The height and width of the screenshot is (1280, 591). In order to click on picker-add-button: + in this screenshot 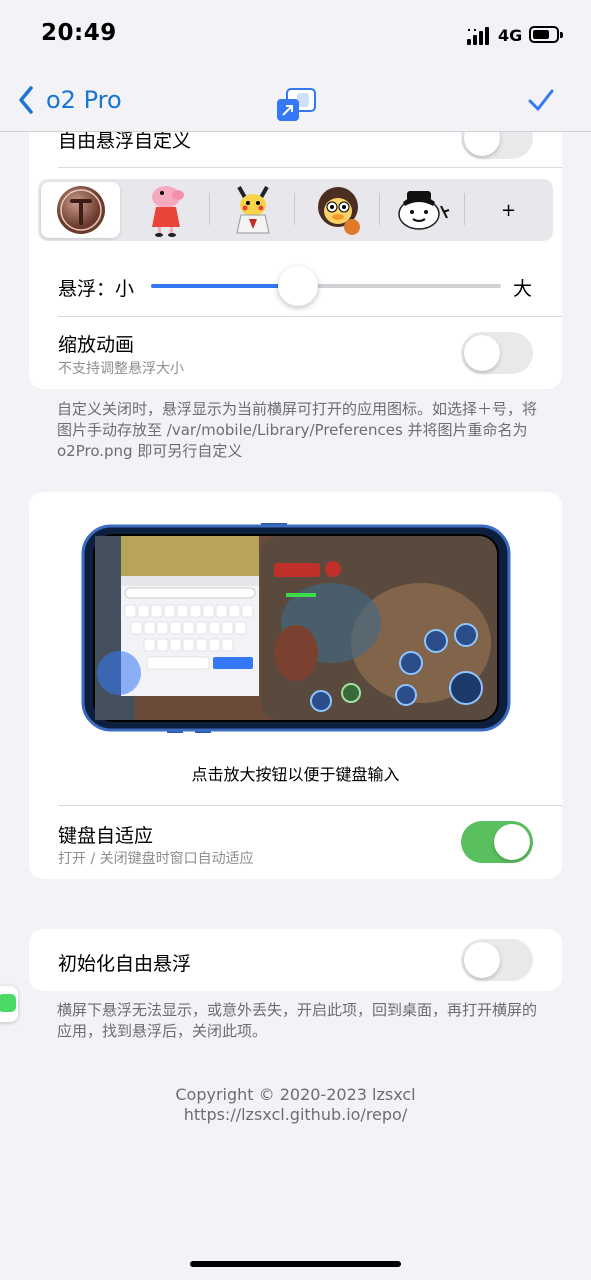, I will do `click(508, 210)`.